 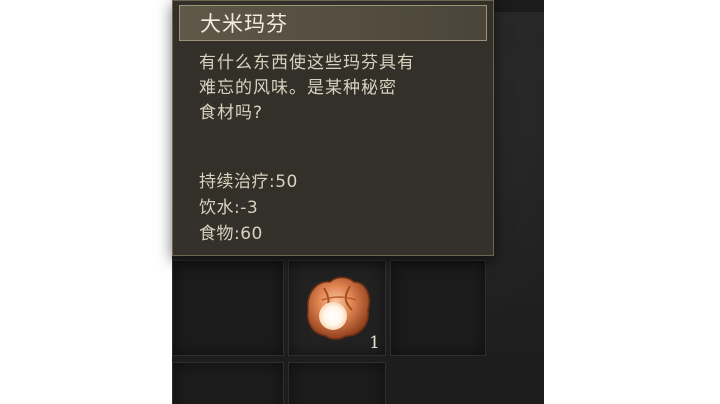 I want to click on stat-value: 50, so click(x=286, y=182).